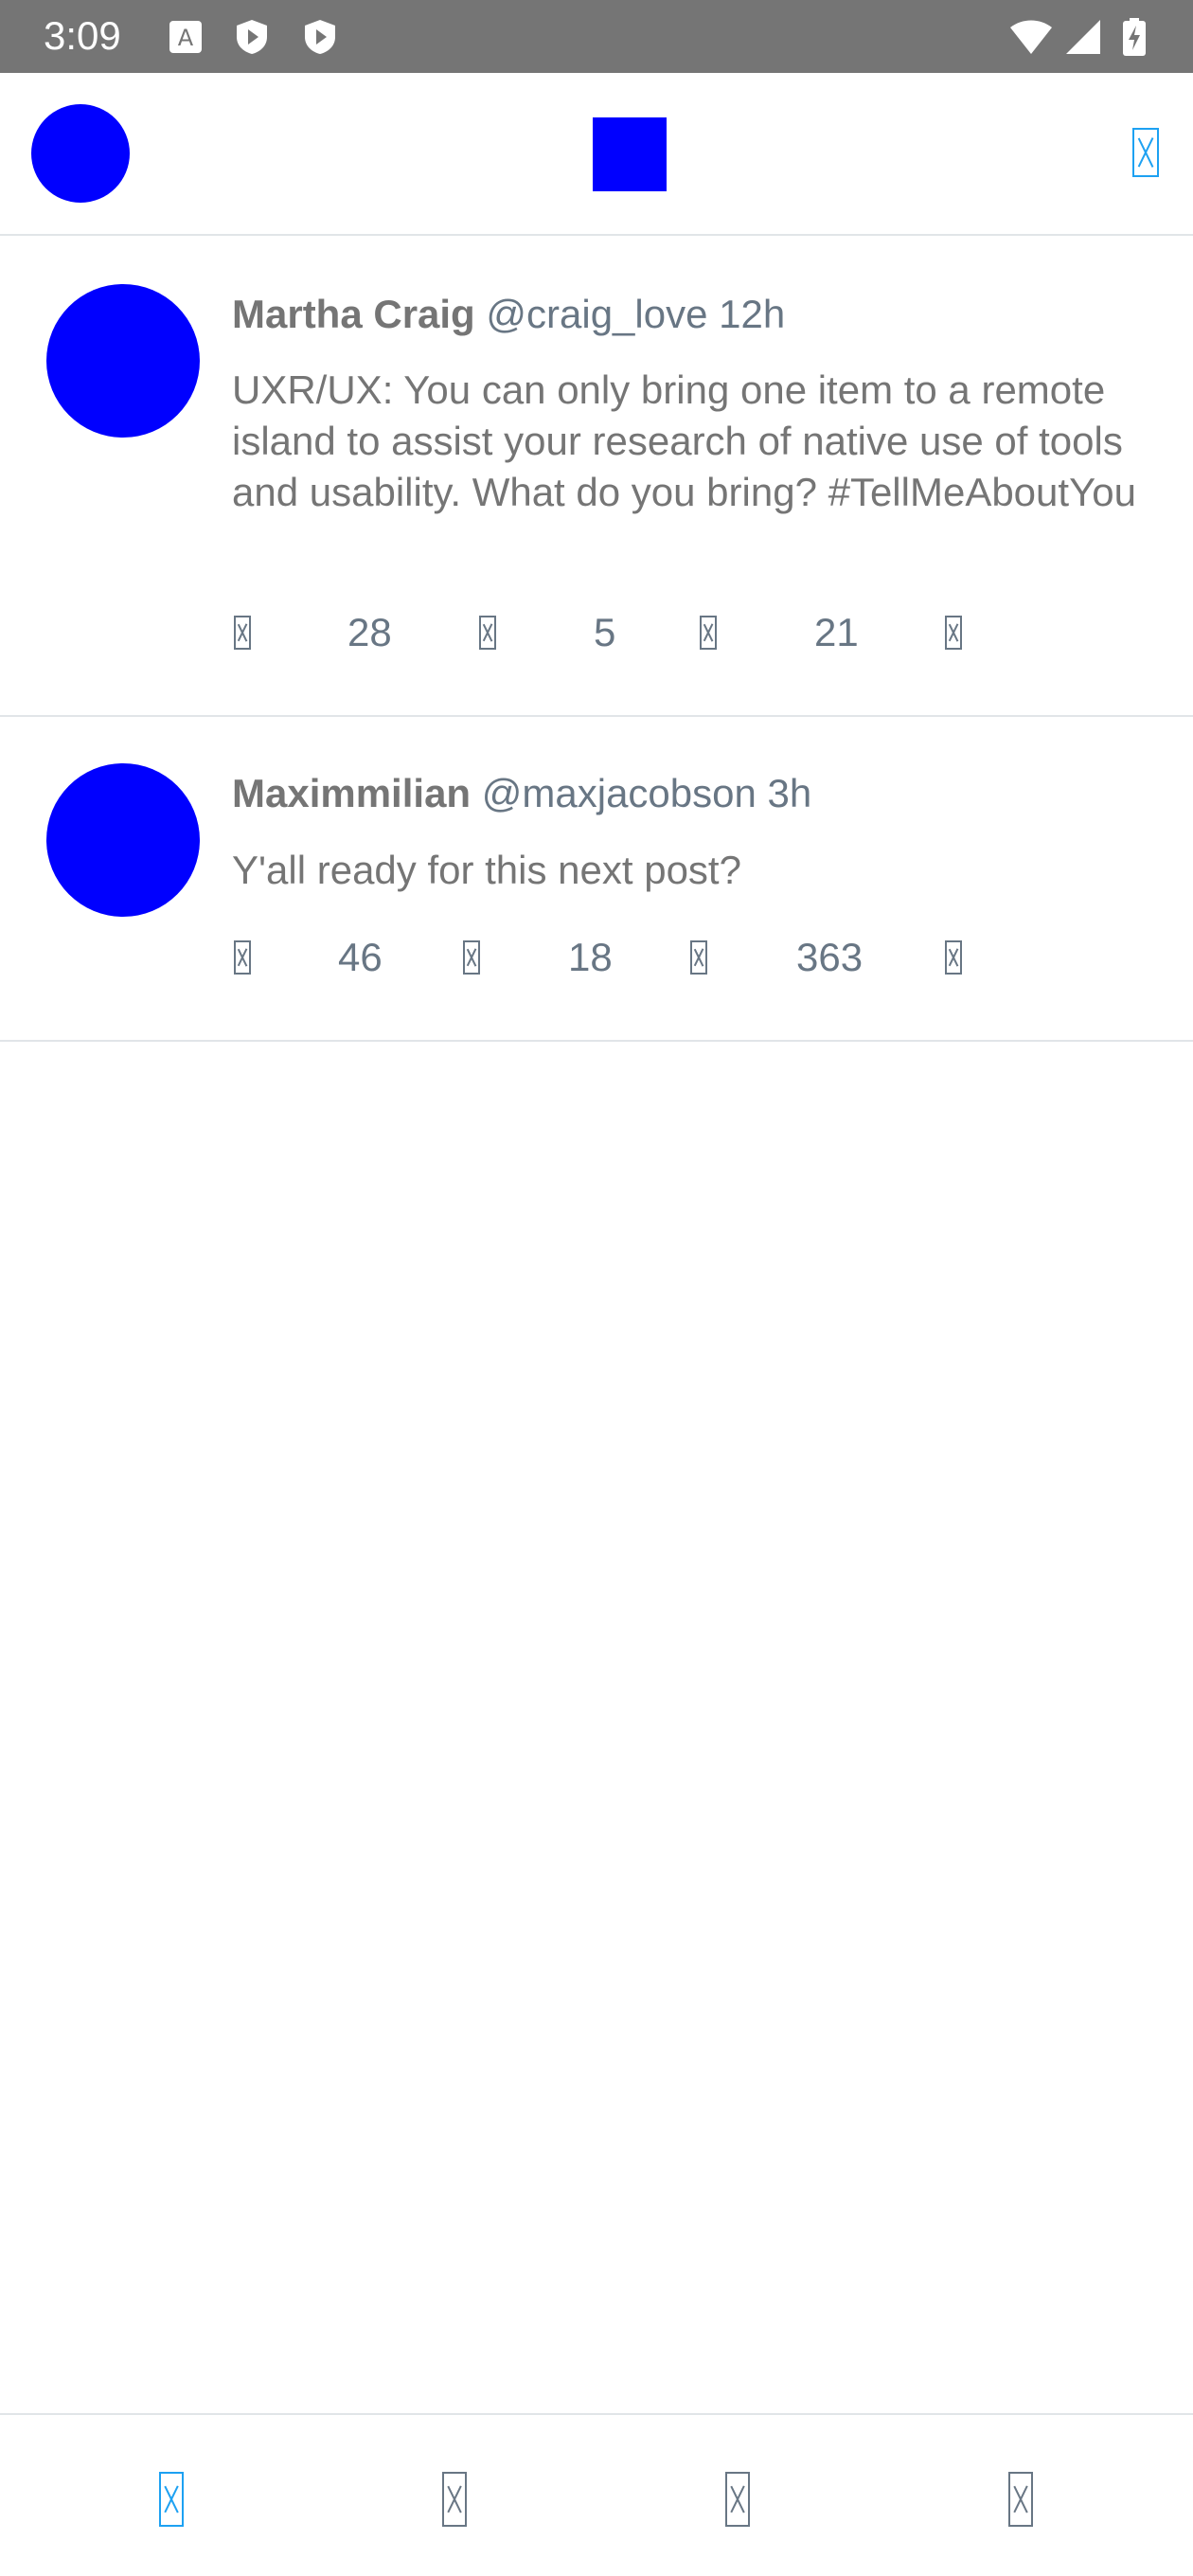 This screenshot has height=2576, width=1193. Describe the element at coordinates (596, 314) in the screenshot. I see `tweet-handle: @craig_love` at that location.